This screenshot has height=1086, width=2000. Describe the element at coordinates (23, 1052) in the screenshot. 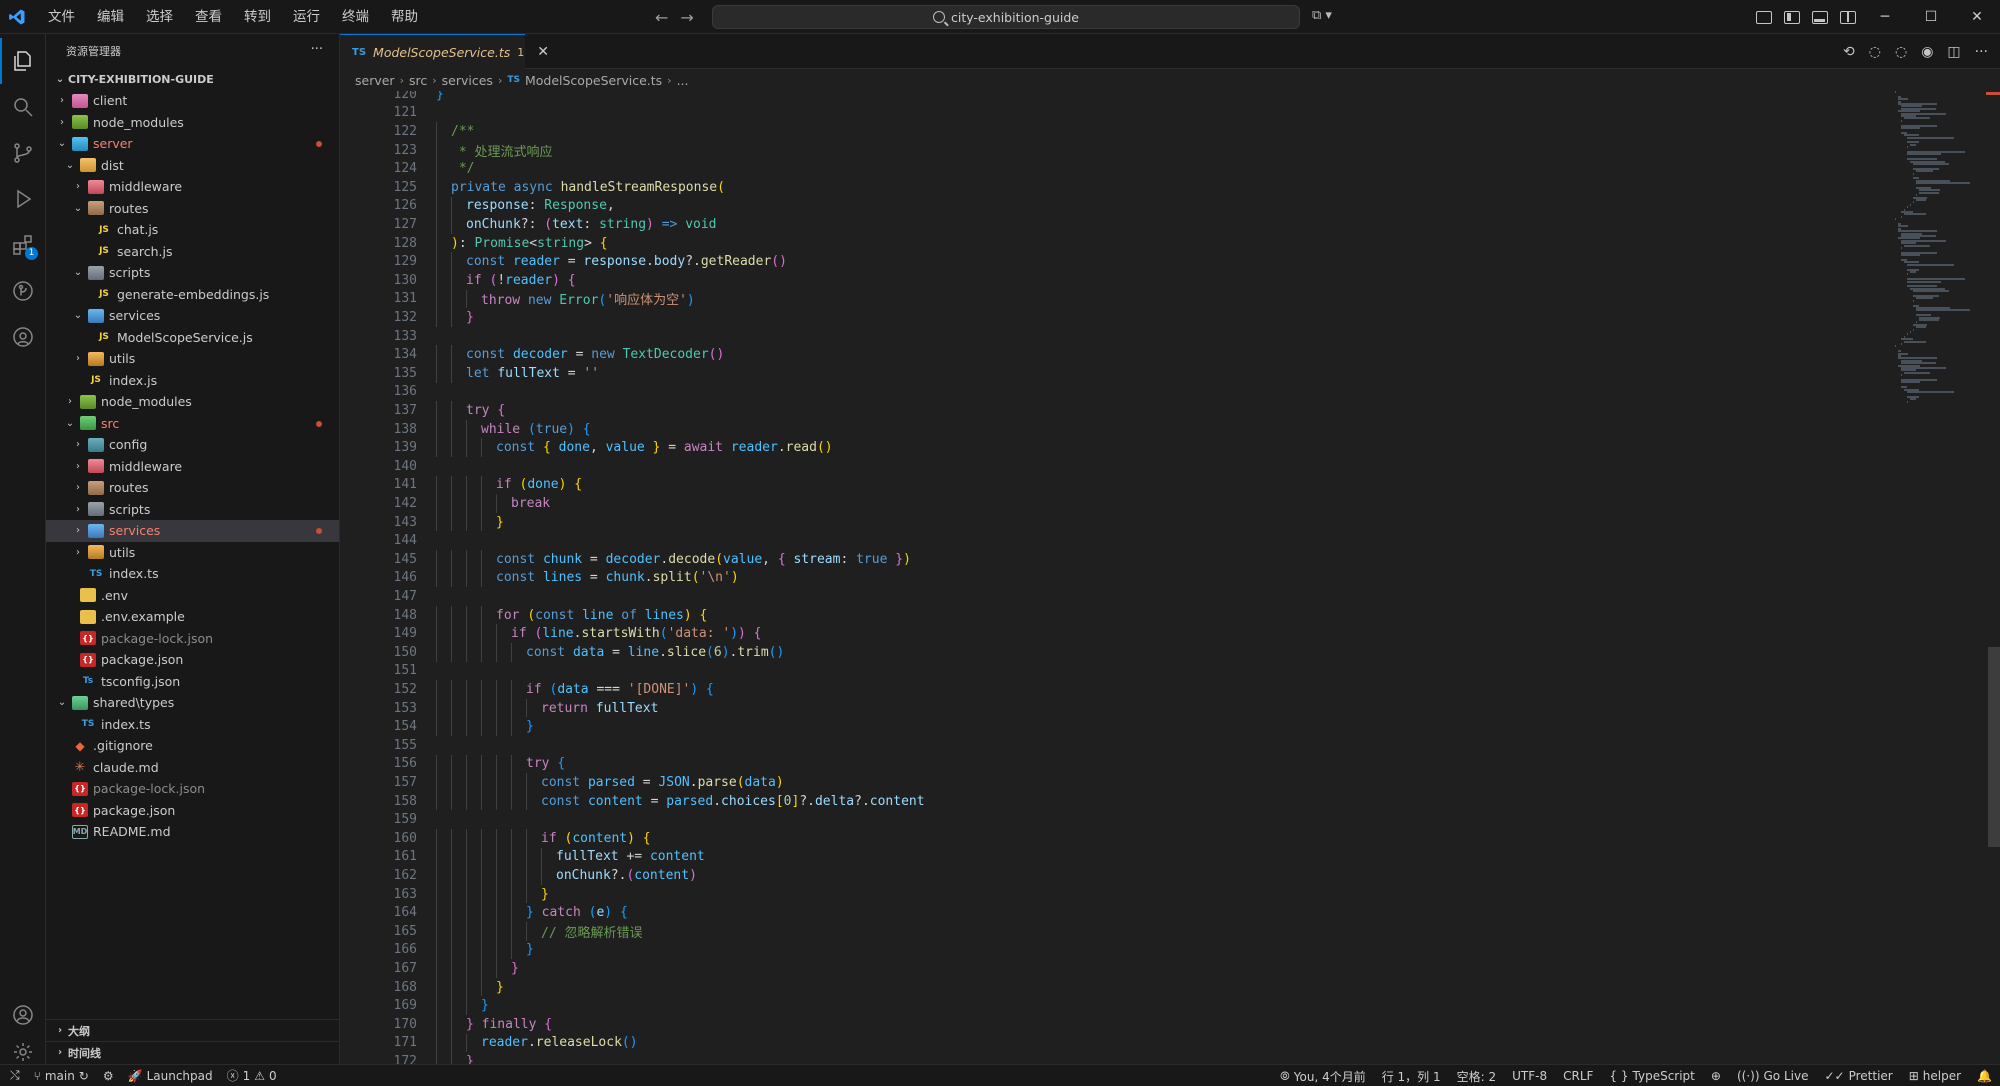

I see `manage-gear-icon` at that location.